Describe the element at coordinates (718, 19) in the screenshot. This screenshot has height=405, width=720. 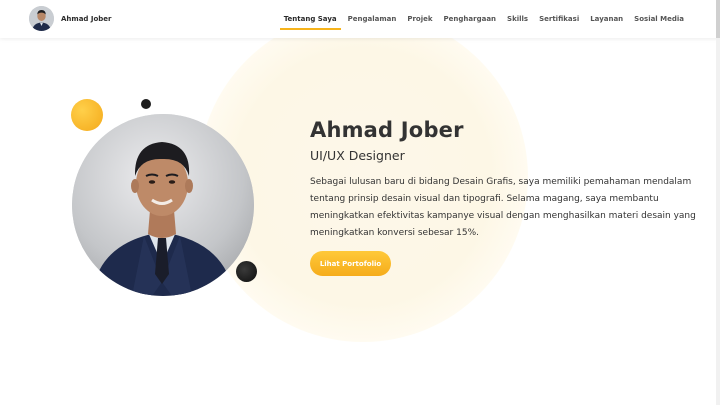
I see `scrollbar-thumb` at that location.